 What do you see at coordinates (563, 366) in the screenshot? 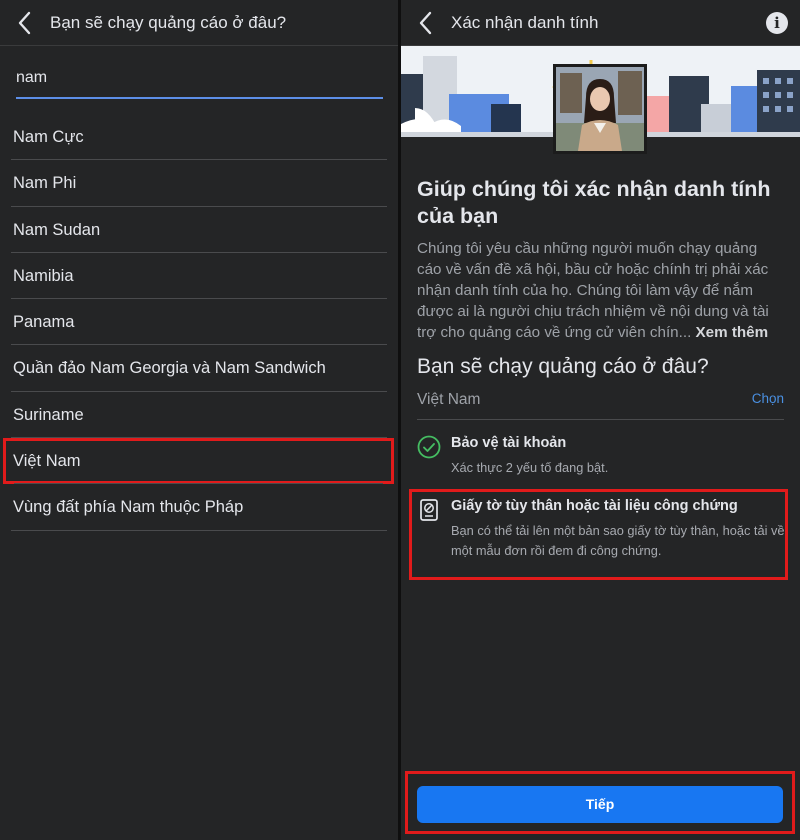
I see `location-question: Bạn sẽ chạy quảng cáo ở đâu?` at bounding box center [563, 366].